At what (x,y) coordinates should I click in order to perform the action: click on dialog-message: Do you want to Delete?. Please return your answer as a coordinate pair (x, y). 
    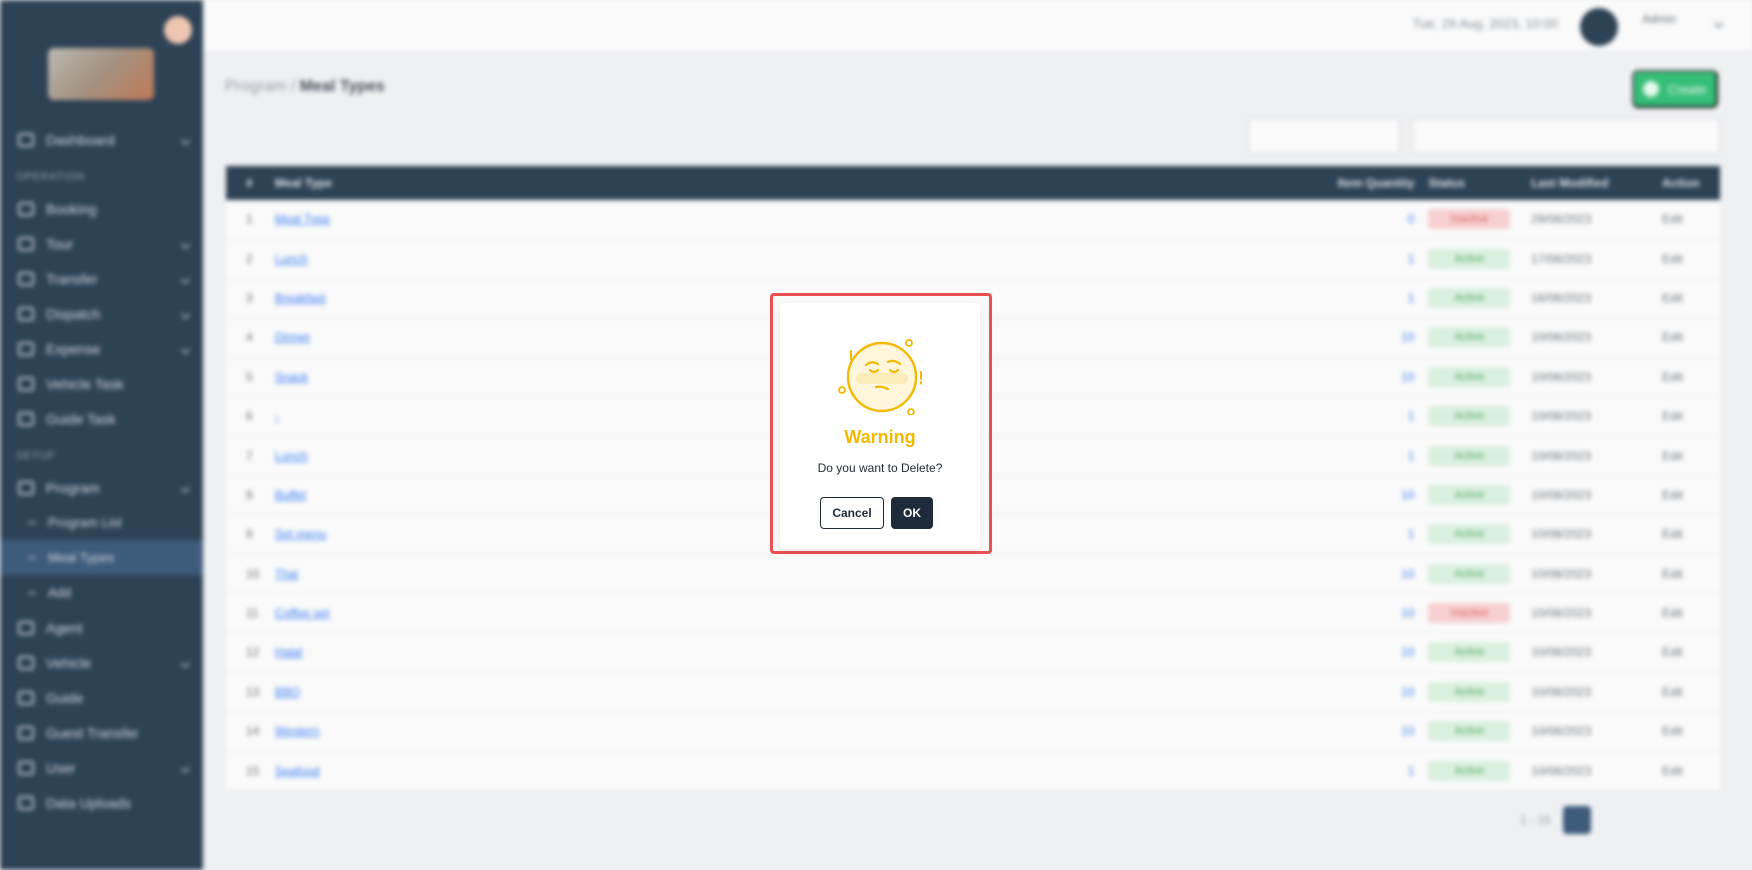
    Looking at the image, I should click on (880, 468).